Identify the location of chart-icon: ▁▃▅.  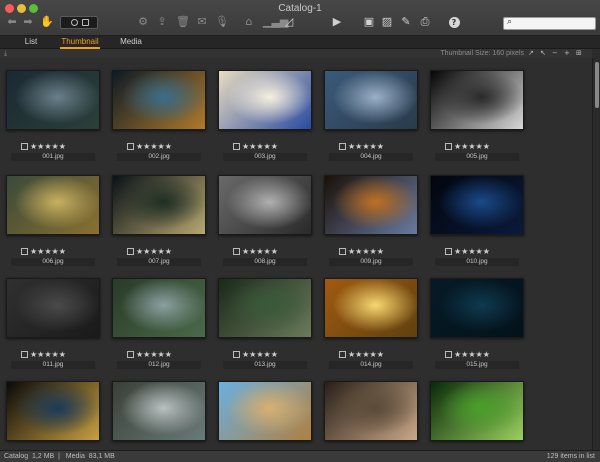
(275, 22).